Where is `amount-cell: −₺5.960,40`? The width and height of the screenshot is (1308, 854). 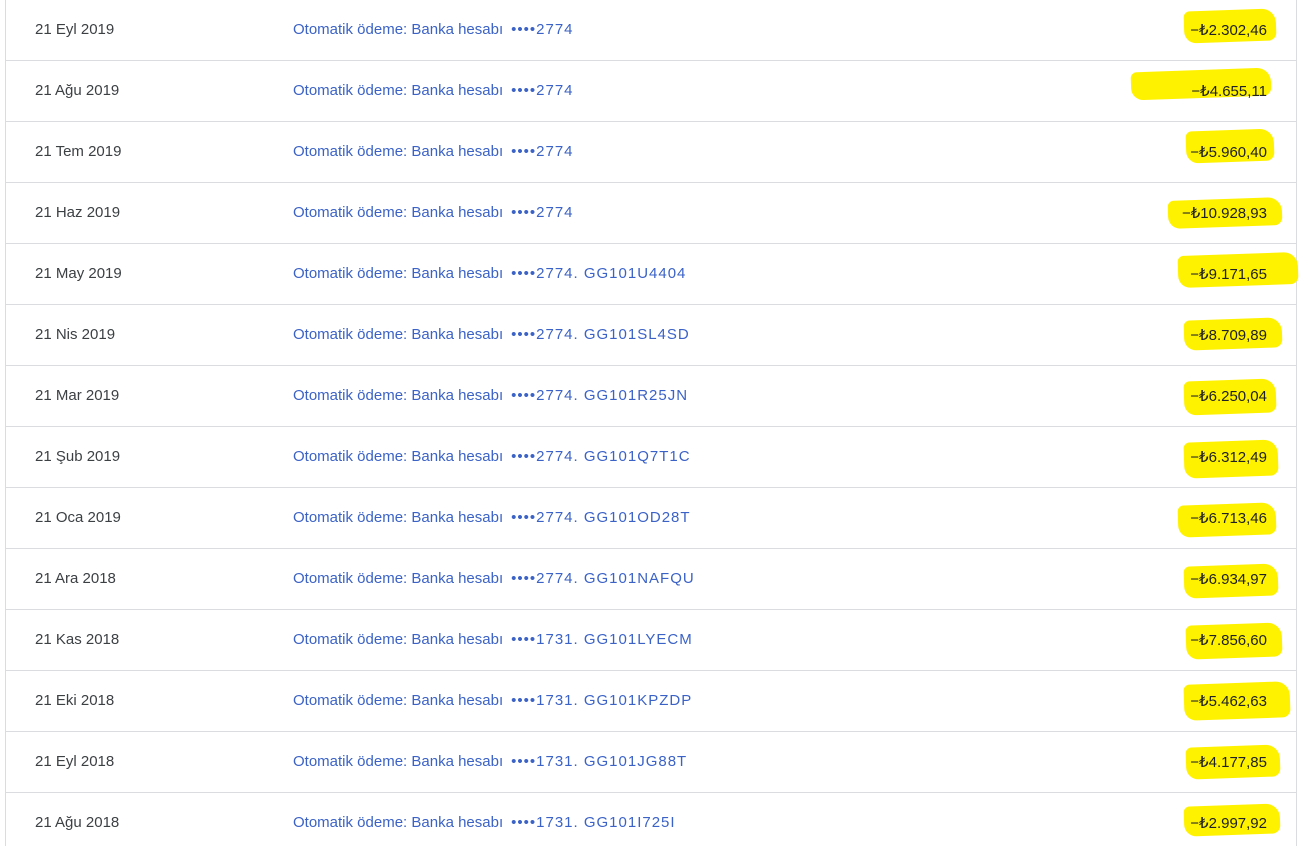 amount-cell: −₺5.960,40 is located at coordinates (1230, 152).